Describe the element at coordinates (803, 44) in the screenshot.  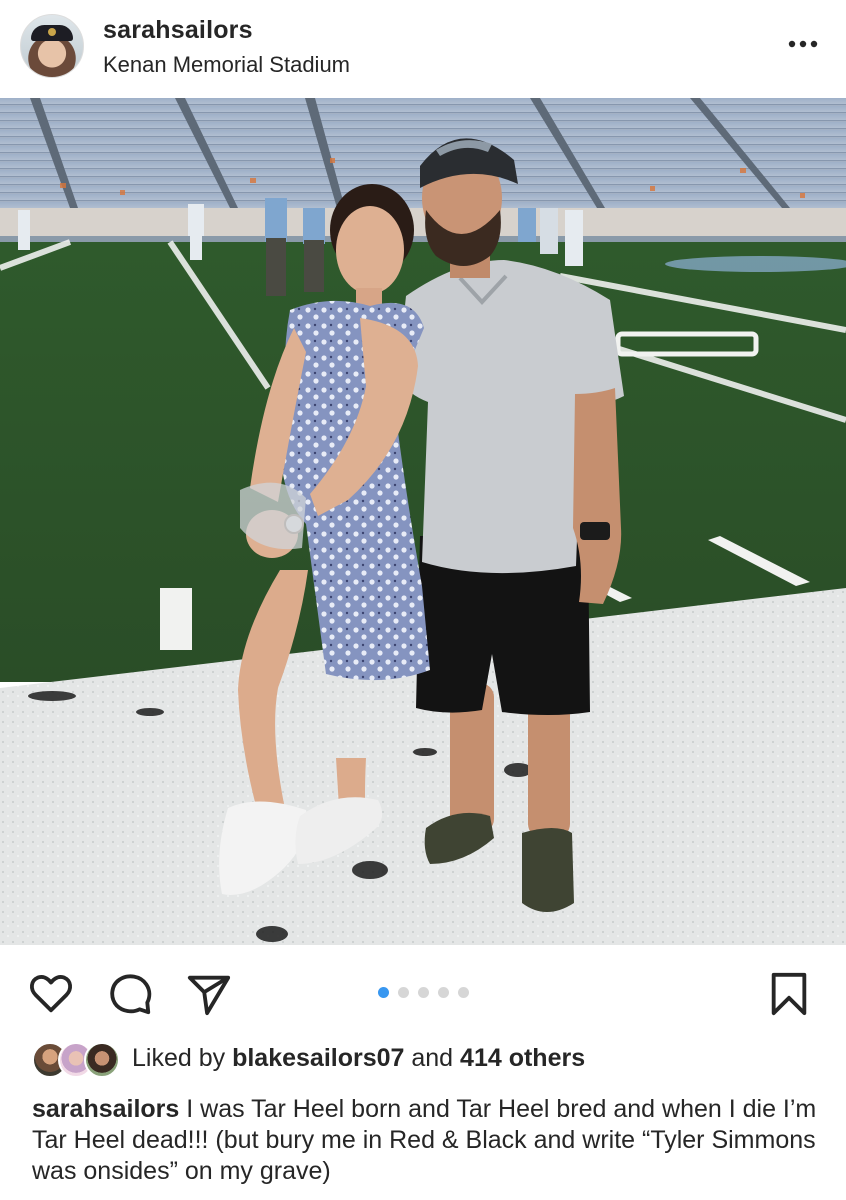
I see `more-horizontal-icon` at that location.